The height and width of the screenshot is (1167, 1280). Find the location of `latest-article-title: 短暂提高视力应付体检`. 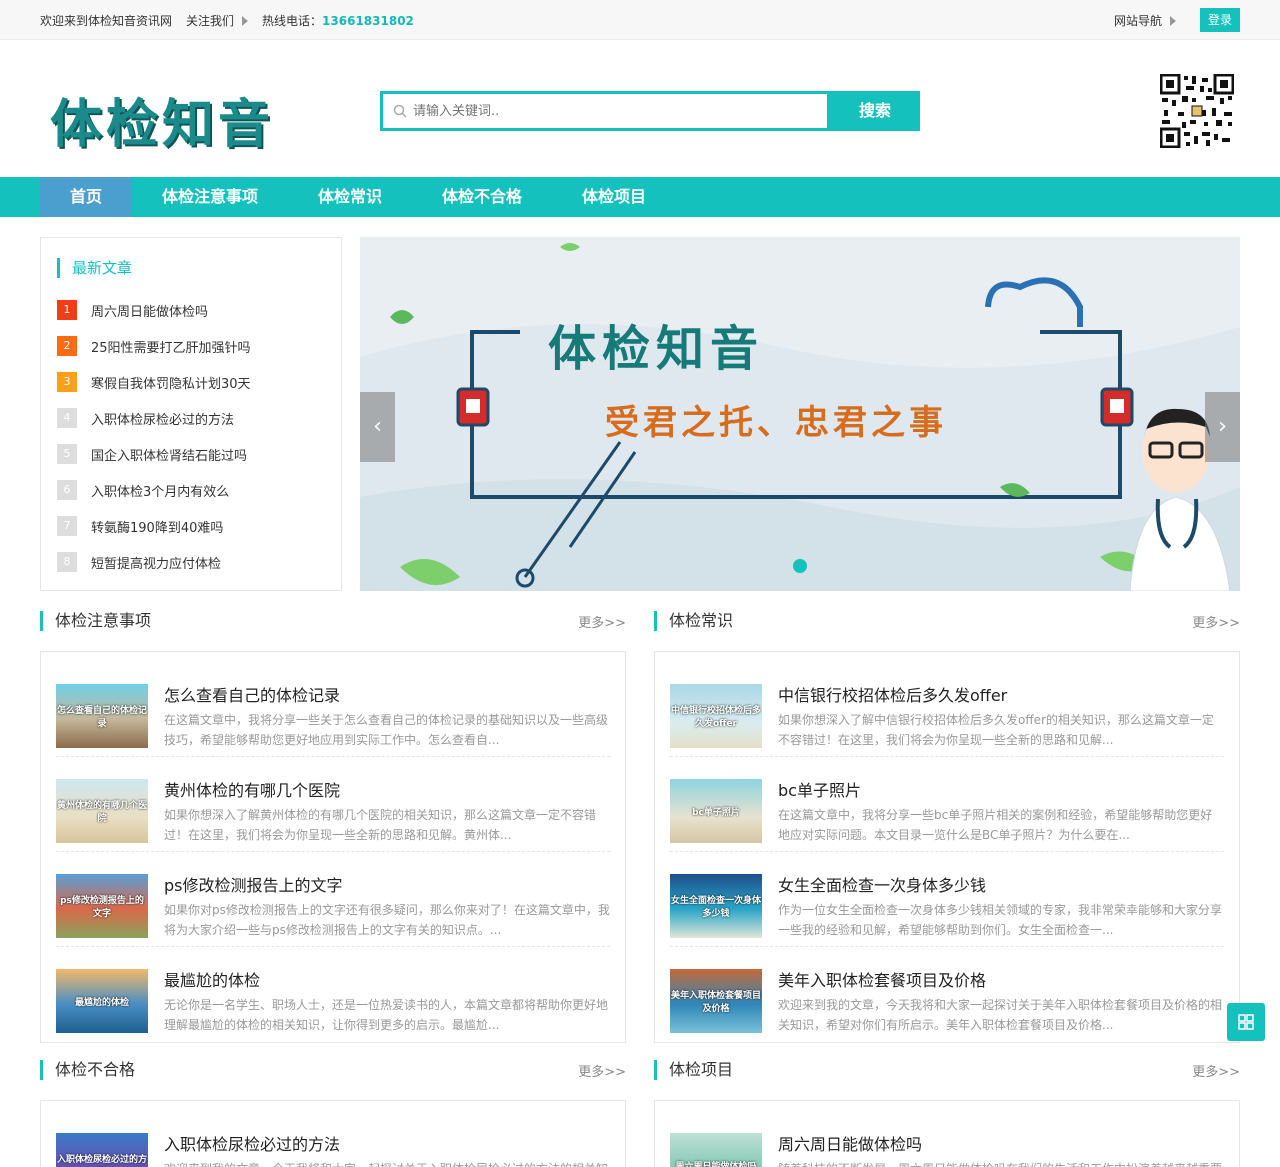

latest-article-title: 短暂提高视力应付体检 is located at coordinates (156, 564).